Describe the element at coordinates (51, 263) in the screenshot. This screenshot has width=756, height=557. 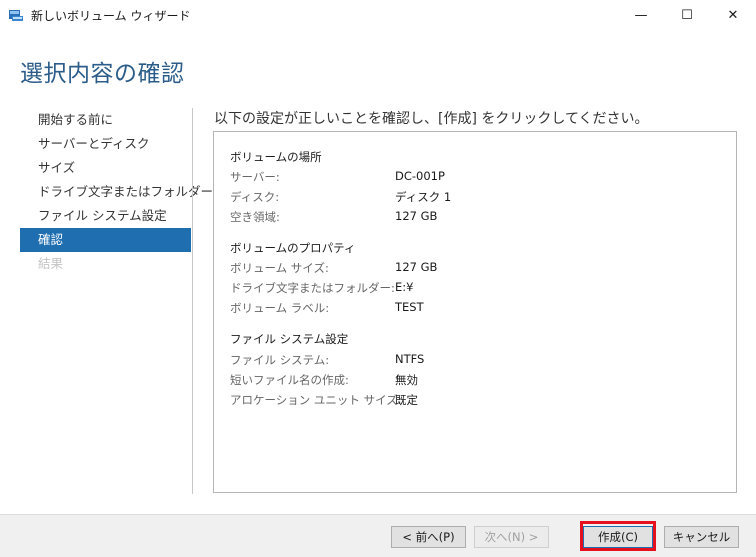
I see `nav-item-results: 結果` at that location.